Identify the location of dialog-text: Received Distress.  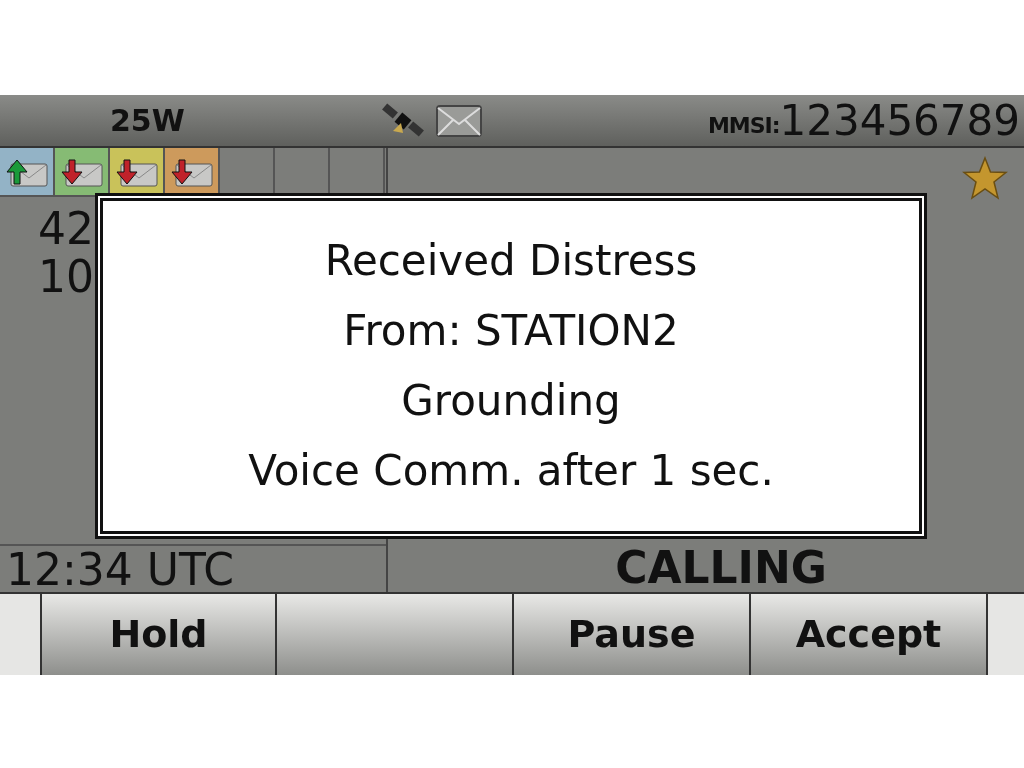
(511, 261).